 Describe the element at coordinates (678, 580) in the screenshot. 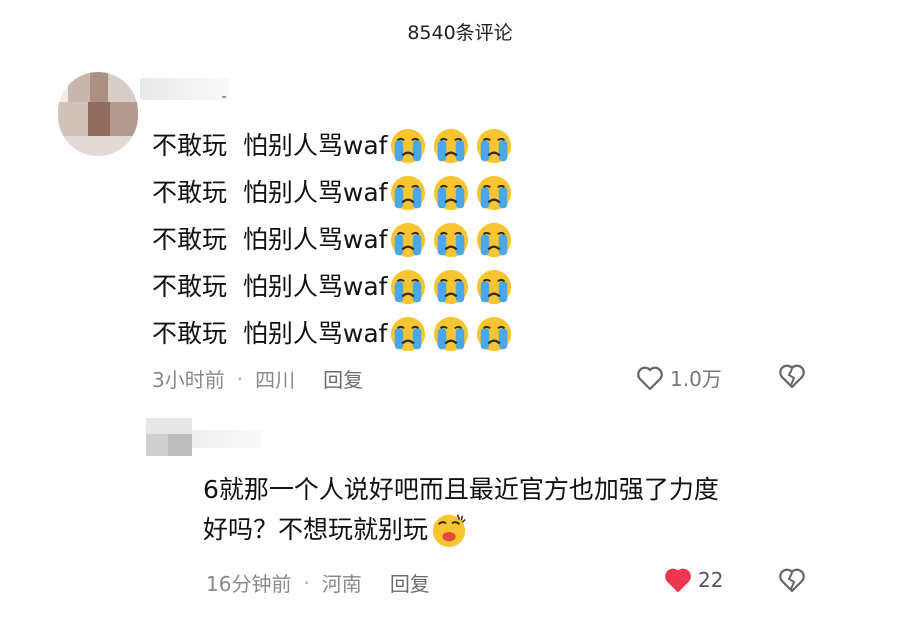

I see `heart-filled-icon` at that location.